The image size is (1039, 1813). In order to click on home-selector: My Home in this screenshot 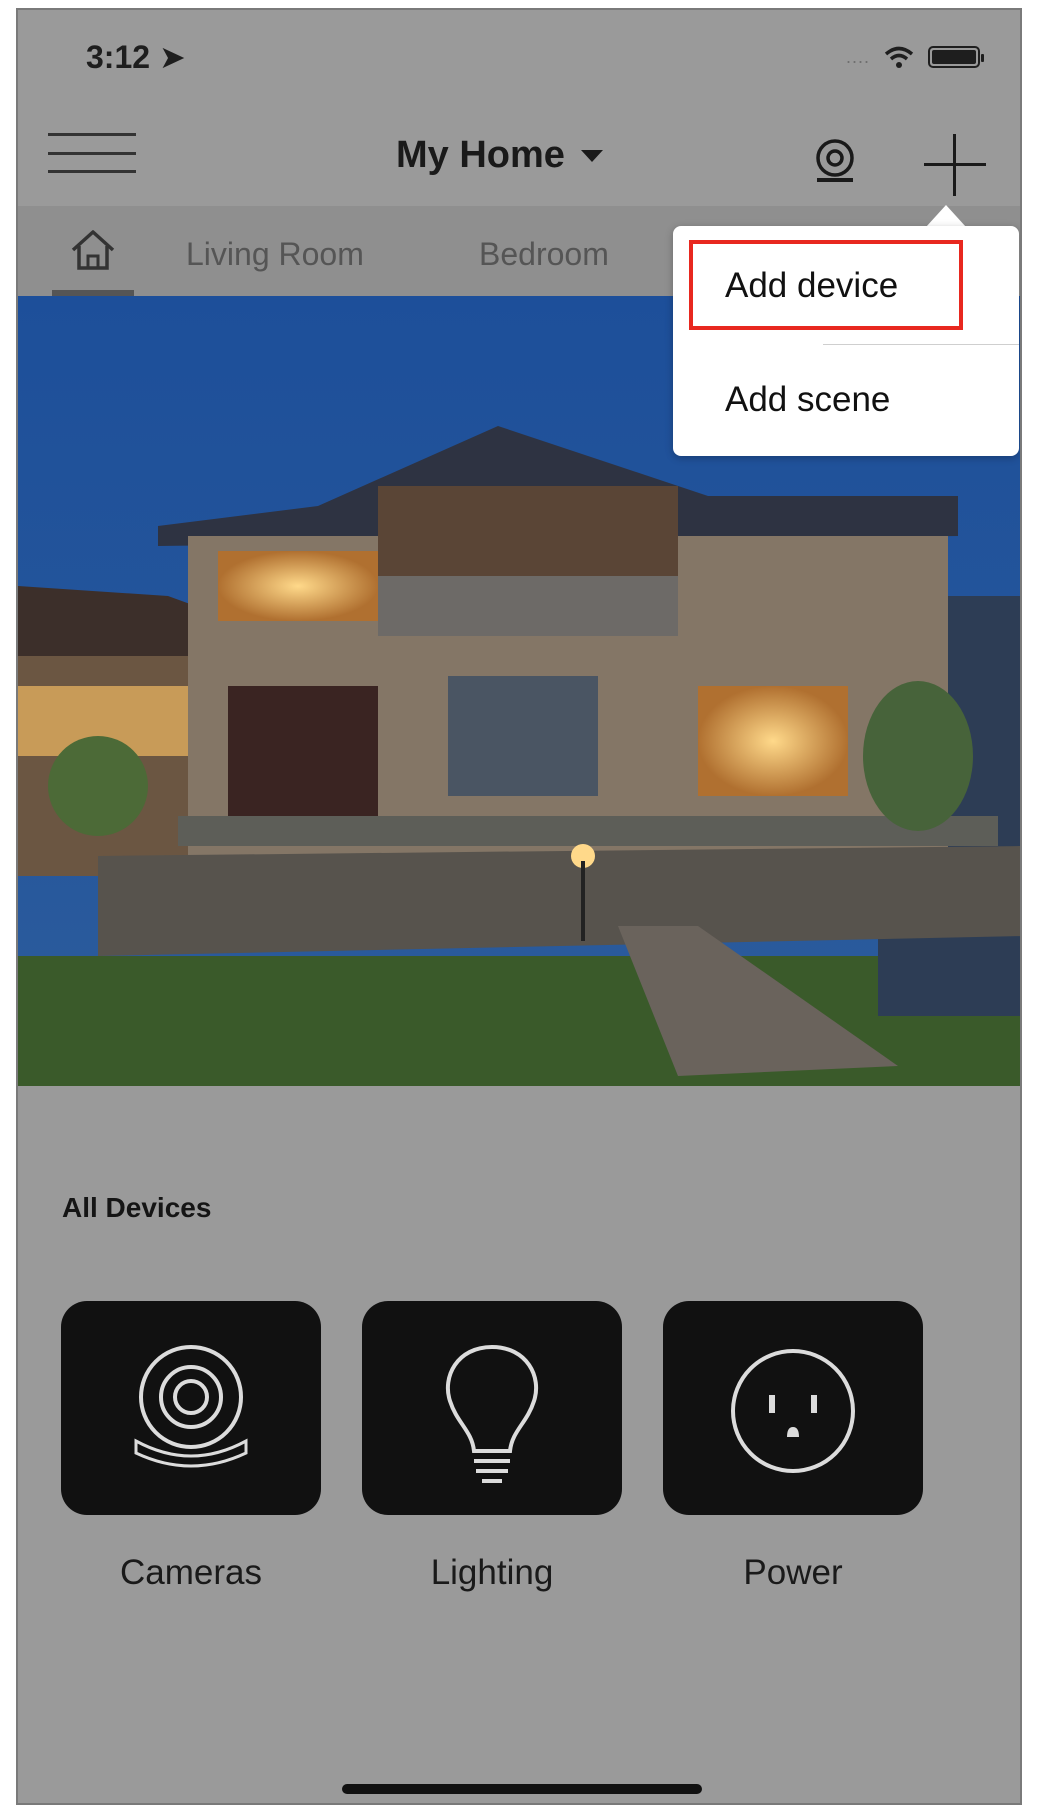, I will do `click(499, 155)`.